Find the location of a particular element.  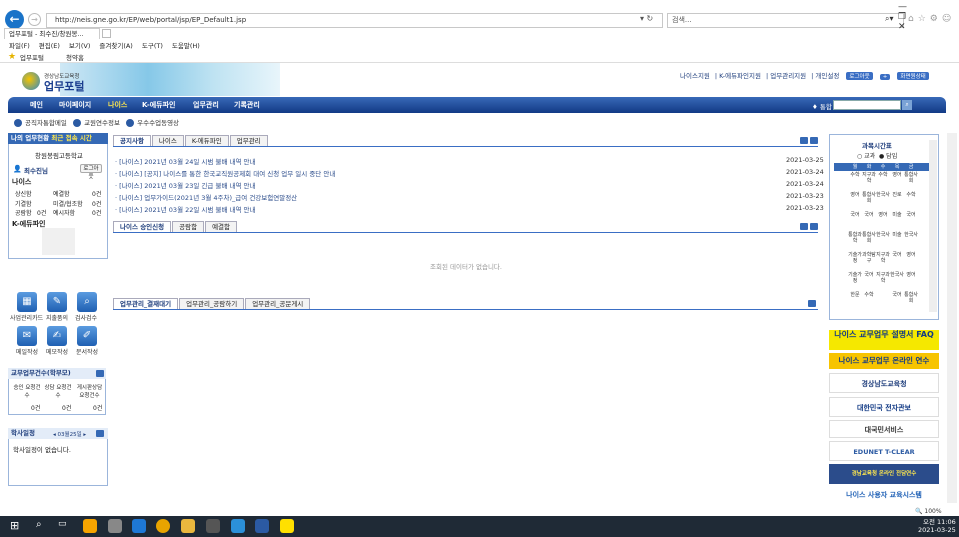

search-icon: ⌕ is located at coordinates (43, 526).